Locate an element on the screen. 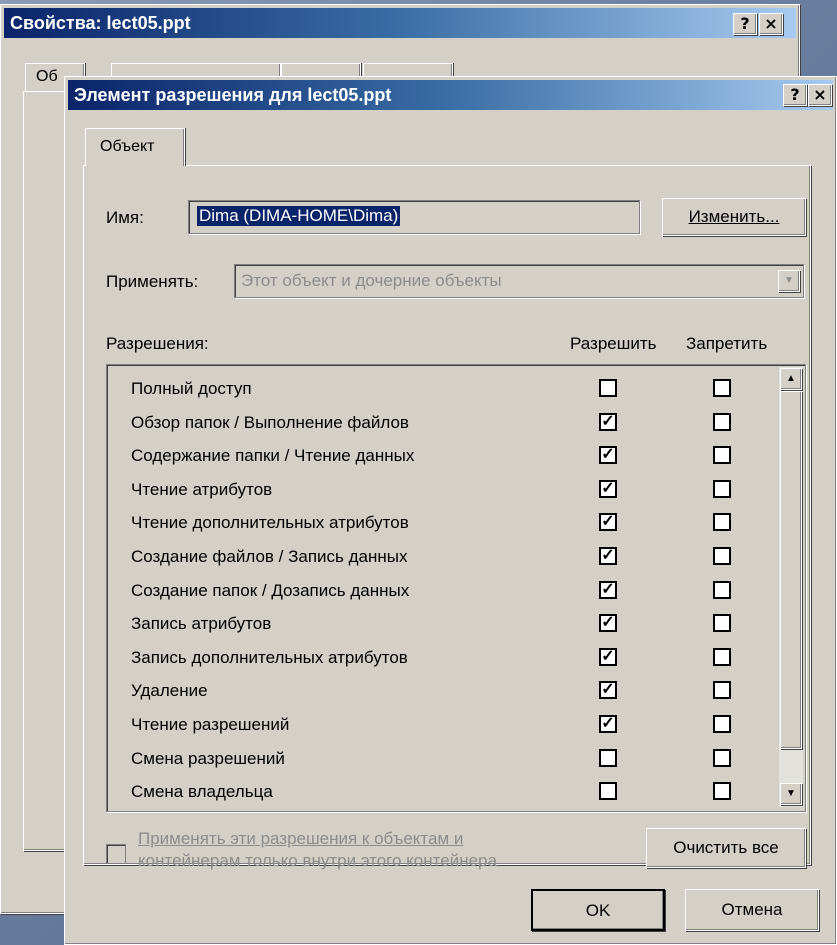  permission-name: Запись атрибутов is located at coordinates (201, 624).